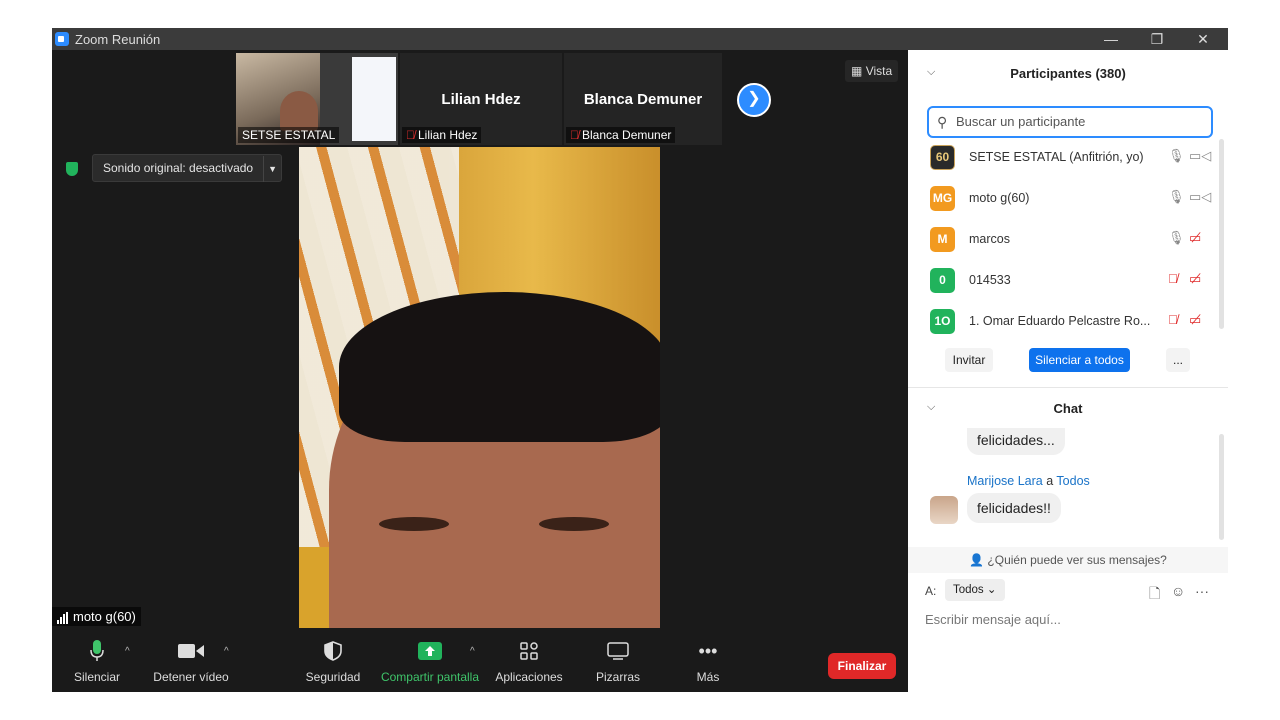 This screenshot has height=720, width=1280. What do you see at coordinates (1014, 508) in the screenshot?
I see `chat-message-bubble: felicidades!!` at bounding box center [1014, 508].